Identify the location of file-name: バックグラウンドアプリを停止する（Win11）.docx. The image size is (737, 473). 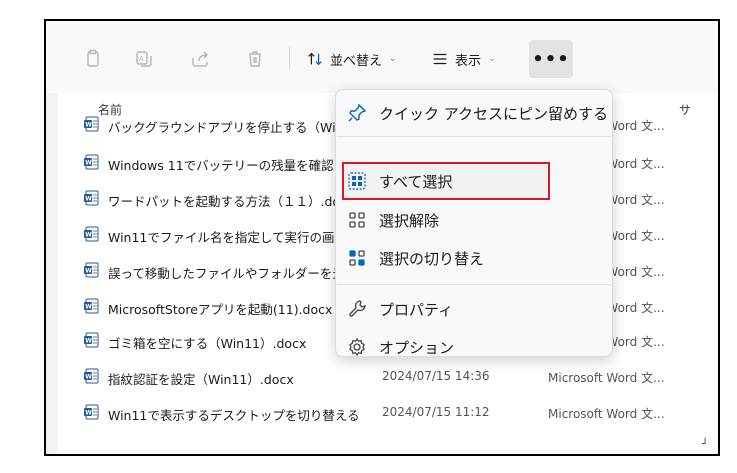
(235, 127).